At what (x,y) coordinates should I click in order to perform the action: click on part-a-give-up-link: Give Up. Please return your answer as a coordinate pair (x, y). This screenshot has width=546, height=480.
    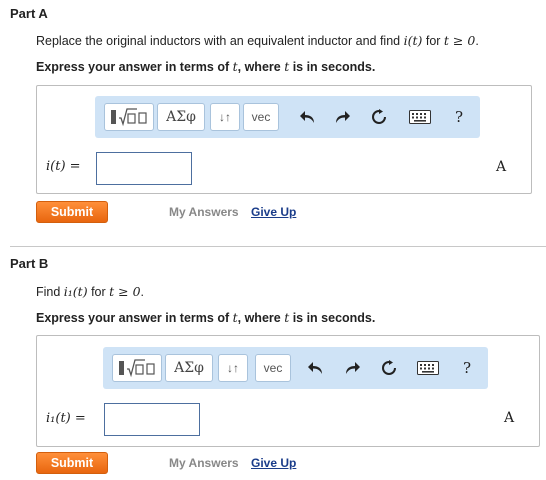
    Looking at the image, I should click on (273, 212).